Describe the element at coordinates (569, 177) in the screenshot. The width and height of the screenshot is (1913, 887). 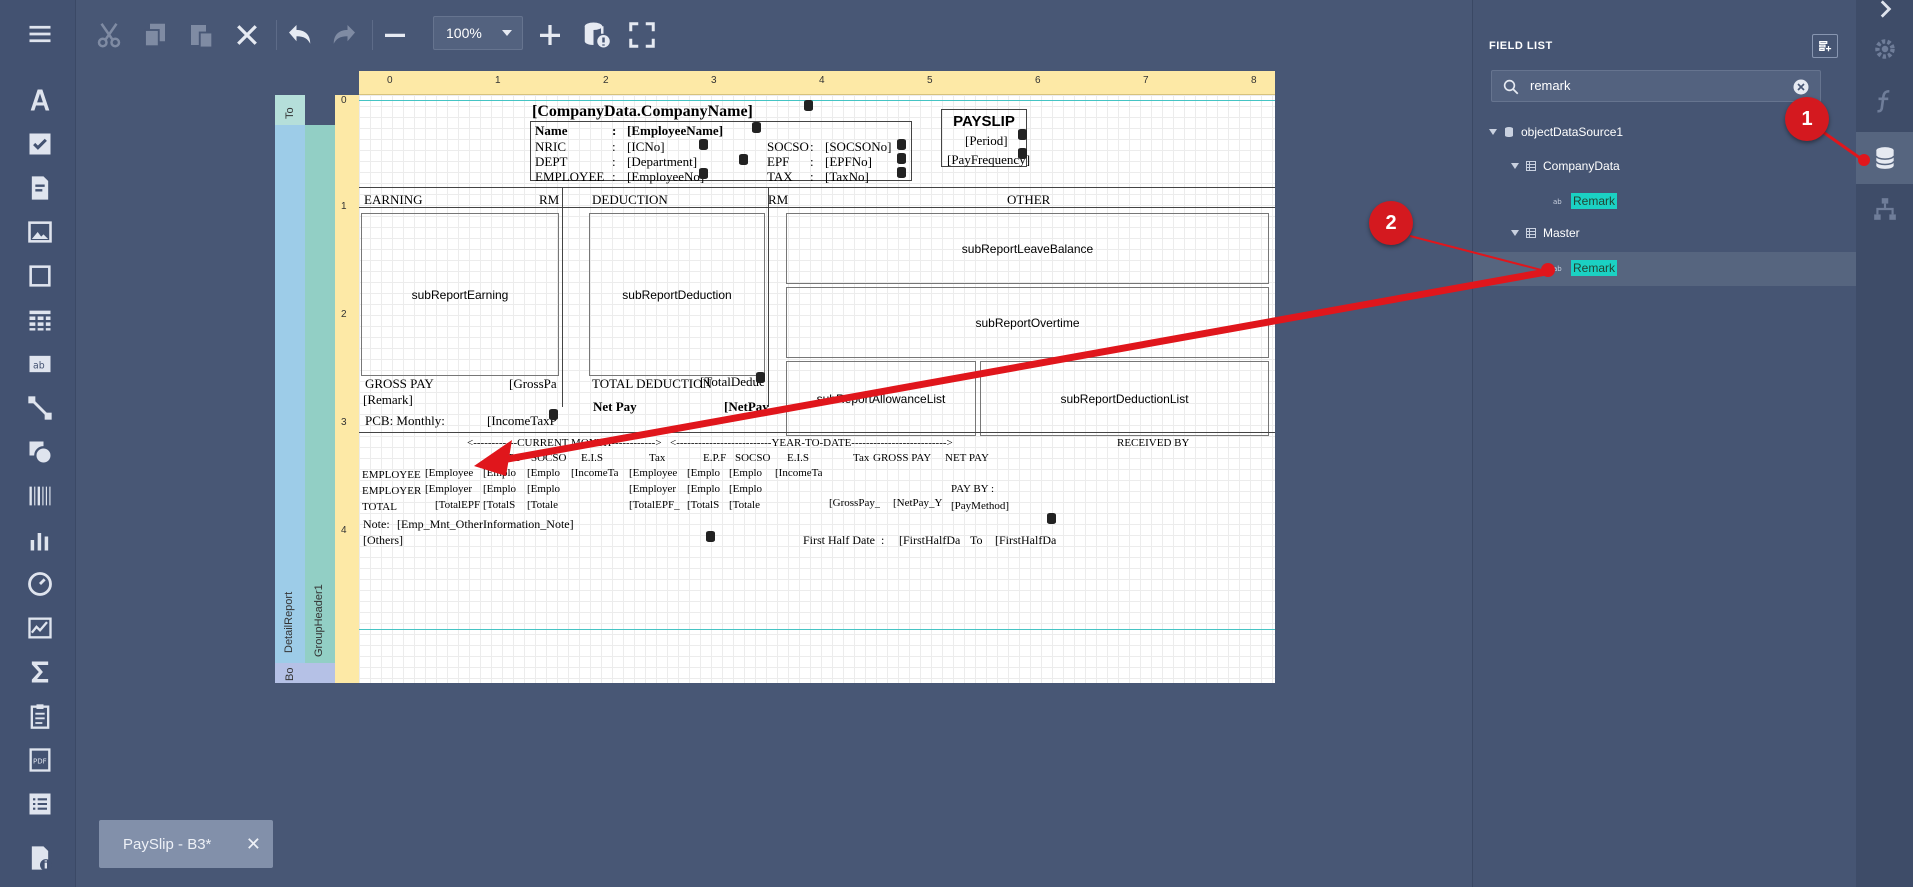
I see `employee-no-label: EMPLOYEE` at that location.